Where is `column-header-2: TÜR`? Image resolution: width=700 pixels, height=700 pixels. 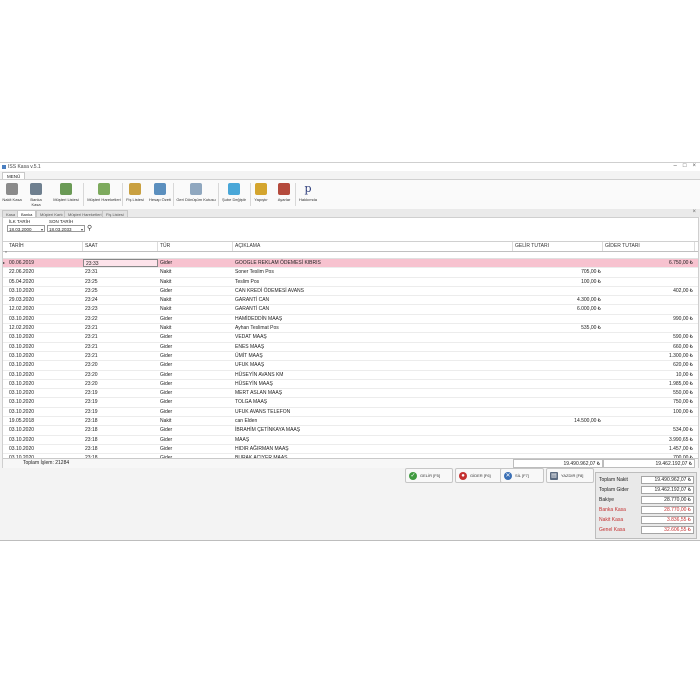
column-header-2: TÜR is located at coordinates (195, 246).